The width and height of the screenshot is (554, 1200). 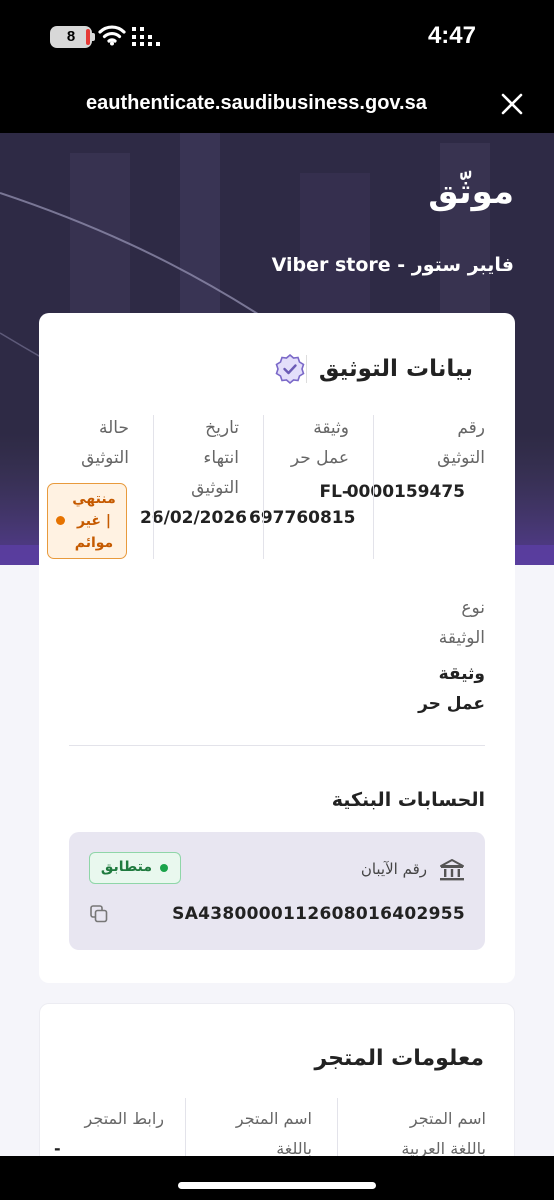 I want to click on auth-number-label: رقم التوثيق, so click(x=461, y=443).